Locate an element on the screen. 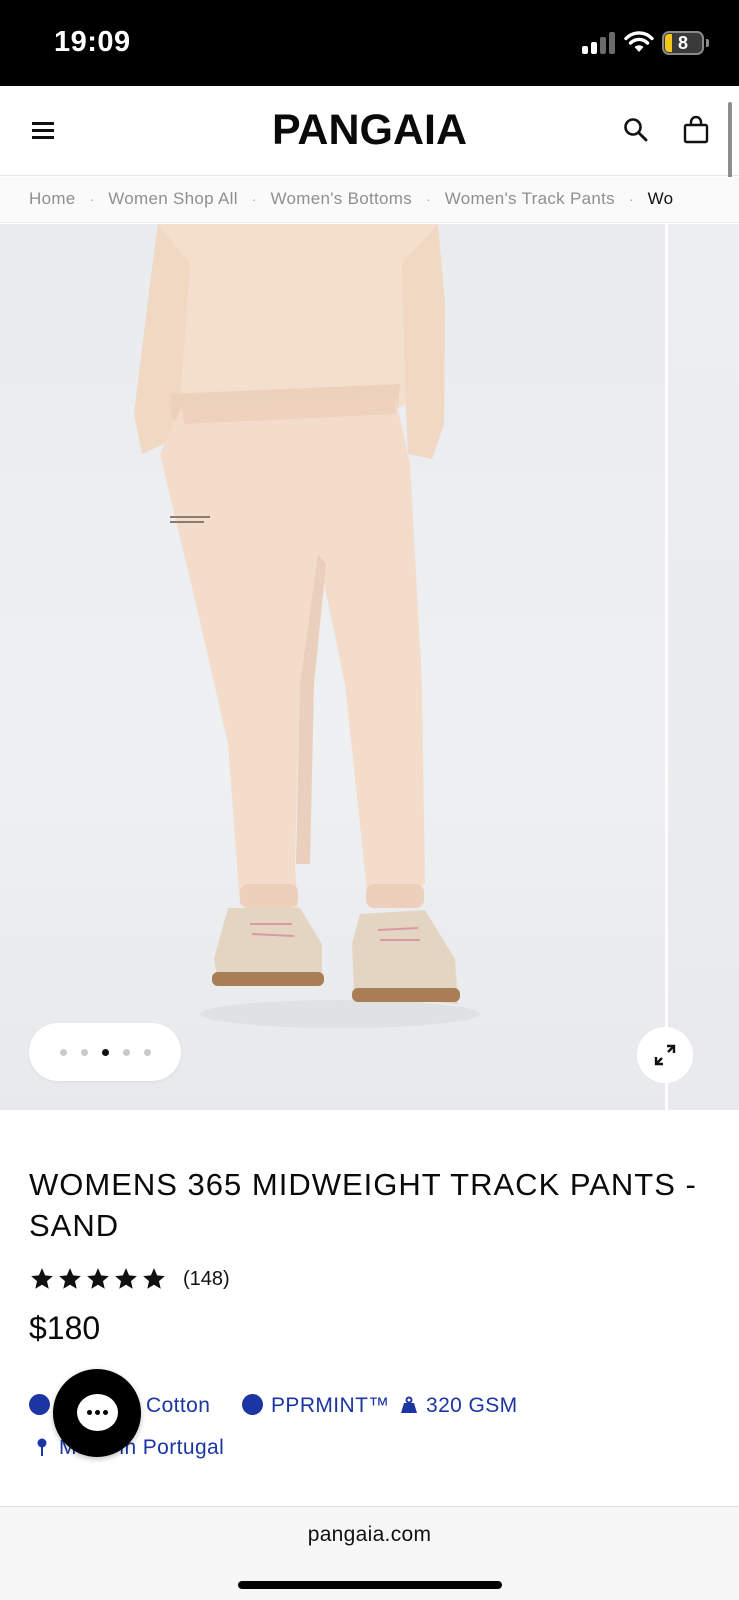 Image resolution: width=739 pixels, height=1600 pixels. next-product-image is located at coordinates (703, 667).